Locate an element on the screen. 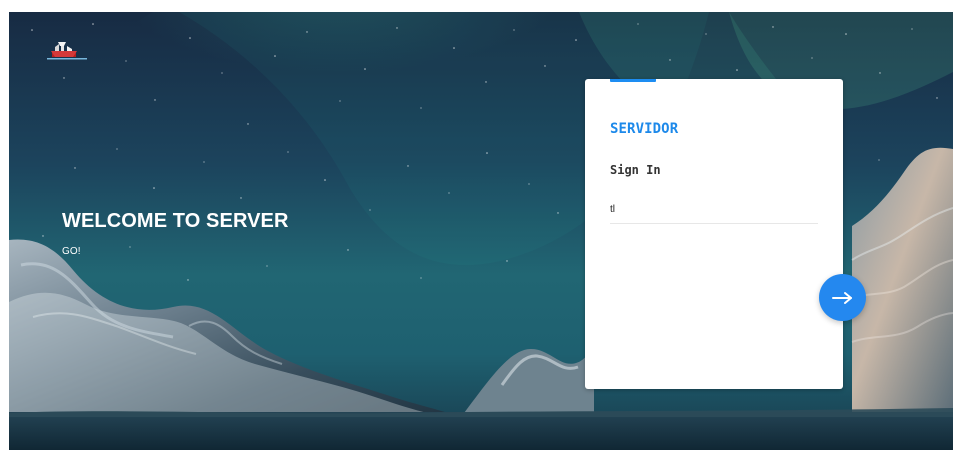 The height and width of the screenshot is (450, 953). username-input is located at coordinates (714, 210).